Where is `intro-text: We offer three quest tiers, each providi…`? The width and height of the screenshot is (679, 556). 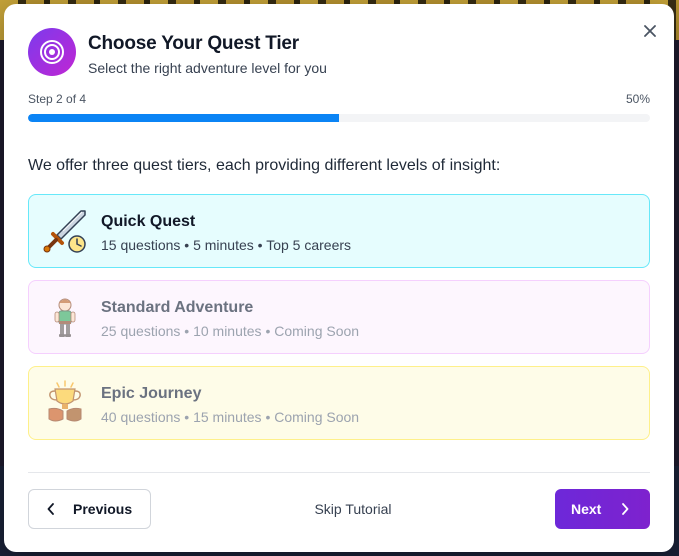
intro-text: We offer three quest tiers, each providi… is located at coordinates (264, 165).